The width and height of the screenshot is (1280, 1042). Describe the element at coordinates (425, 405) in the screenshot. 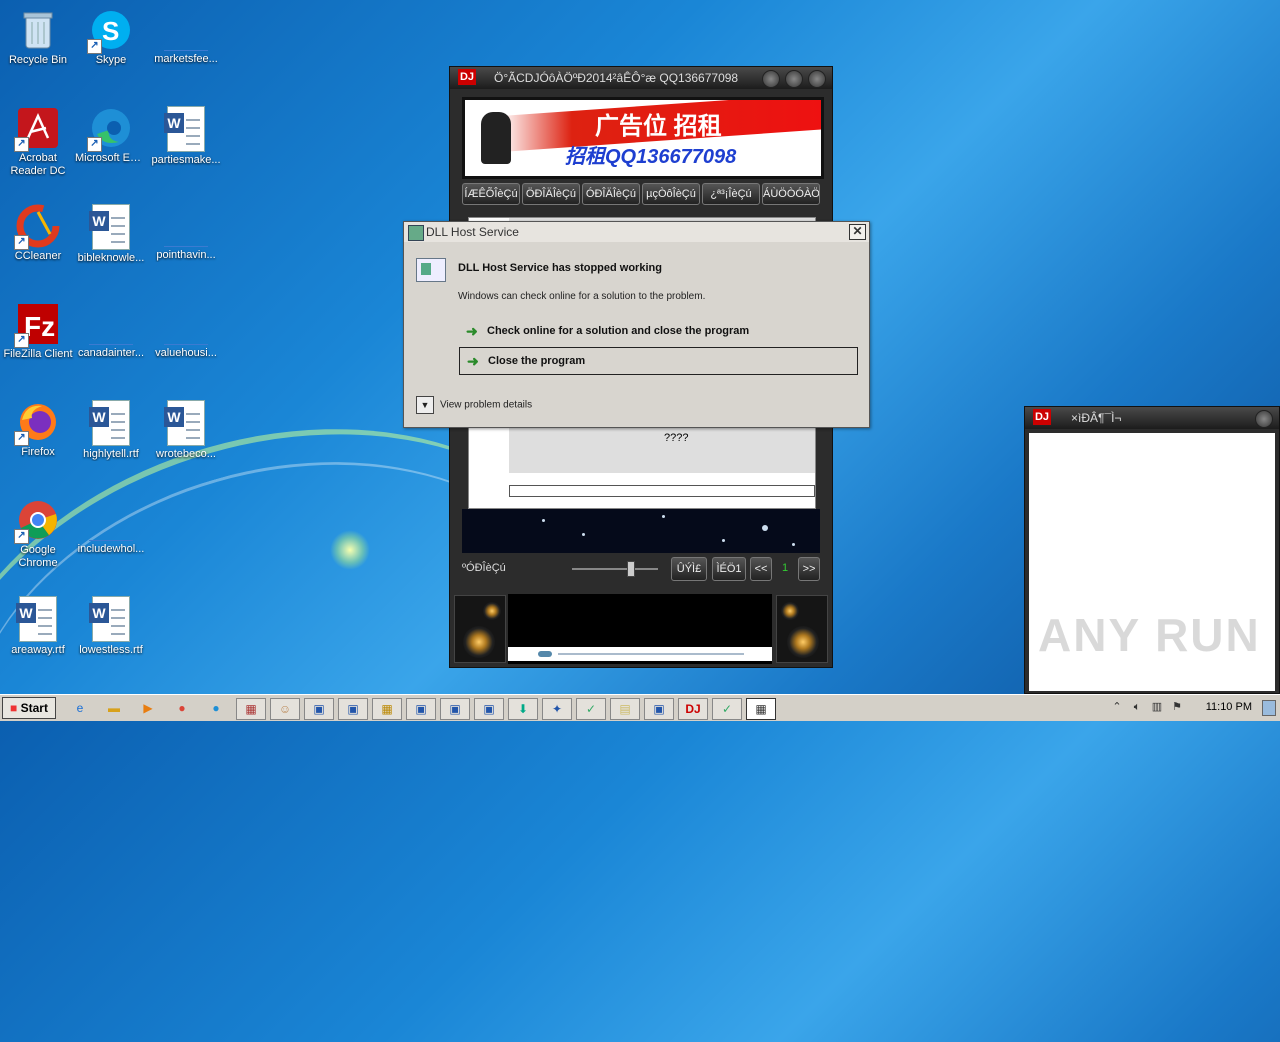

I see `chevron-down-icon: ▼` at that location.